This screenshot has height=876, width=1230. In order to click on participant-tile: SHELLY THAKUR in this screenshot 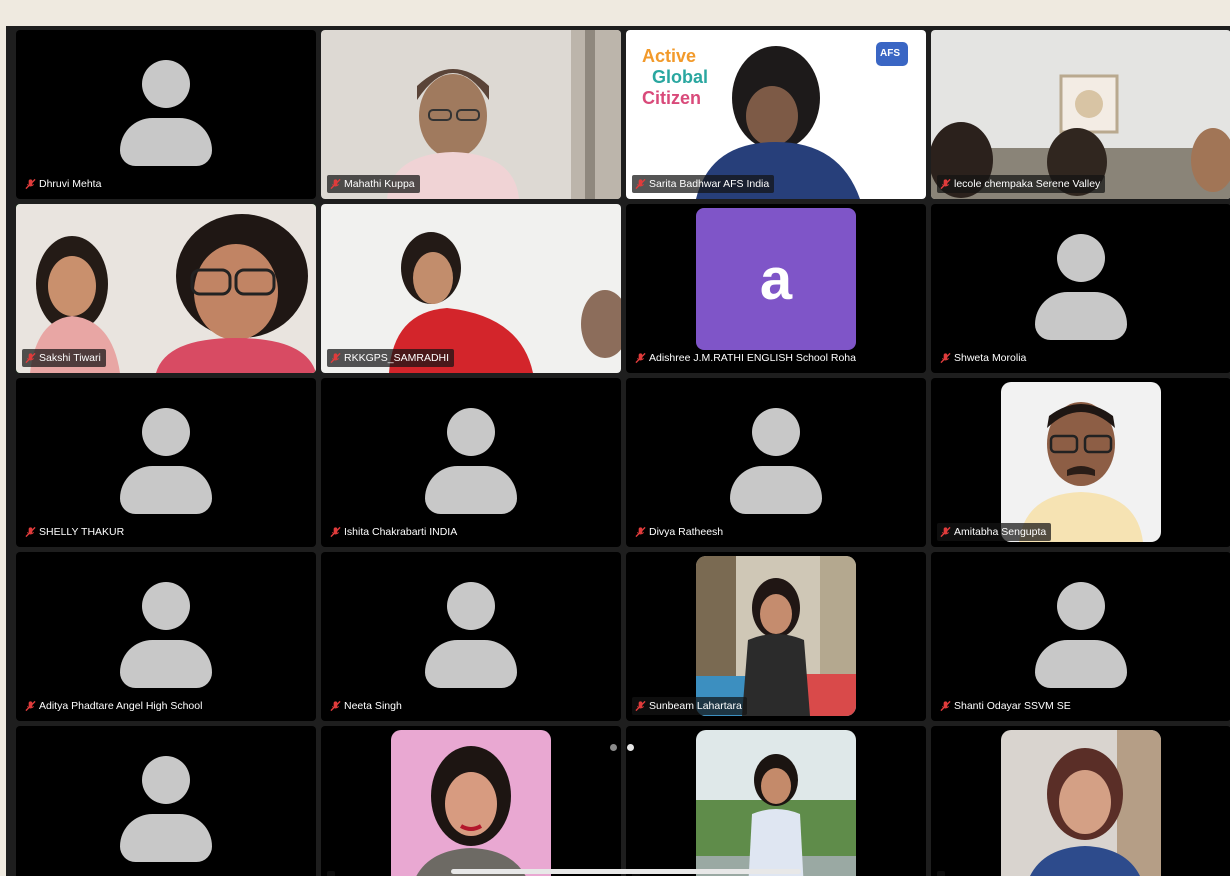, I will do `click(166, 462)`.